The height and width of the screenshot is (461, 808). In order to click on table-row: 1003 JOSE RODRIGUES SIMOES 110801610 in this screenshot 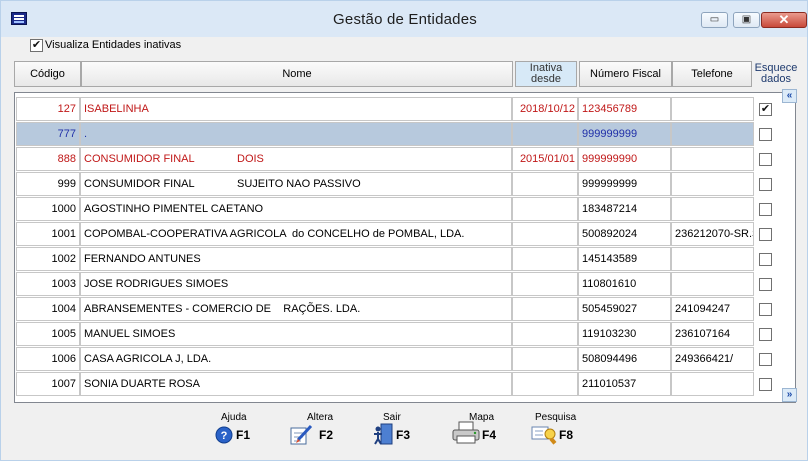, I will do `click(405, 284)`.